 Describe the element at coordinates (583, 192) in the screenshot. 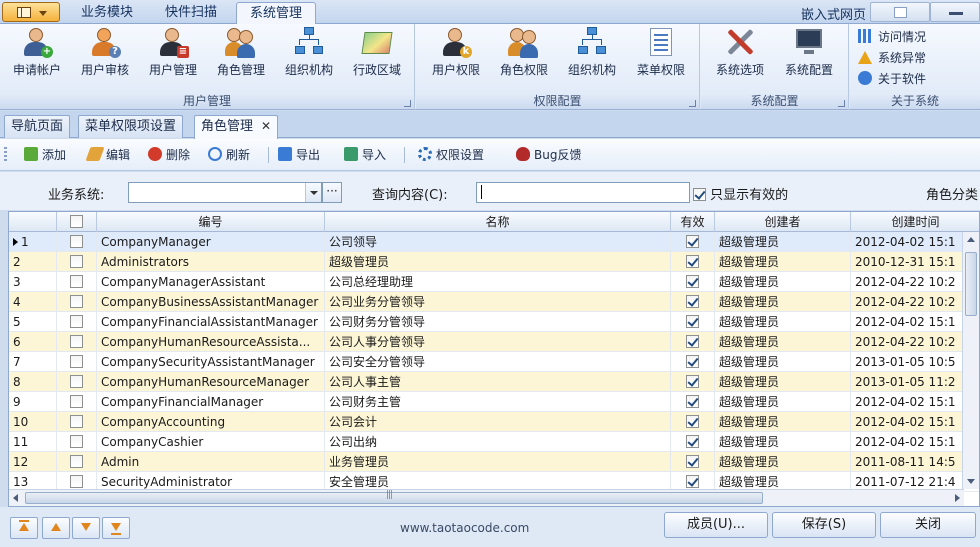

I see `query-content-input` at that location.